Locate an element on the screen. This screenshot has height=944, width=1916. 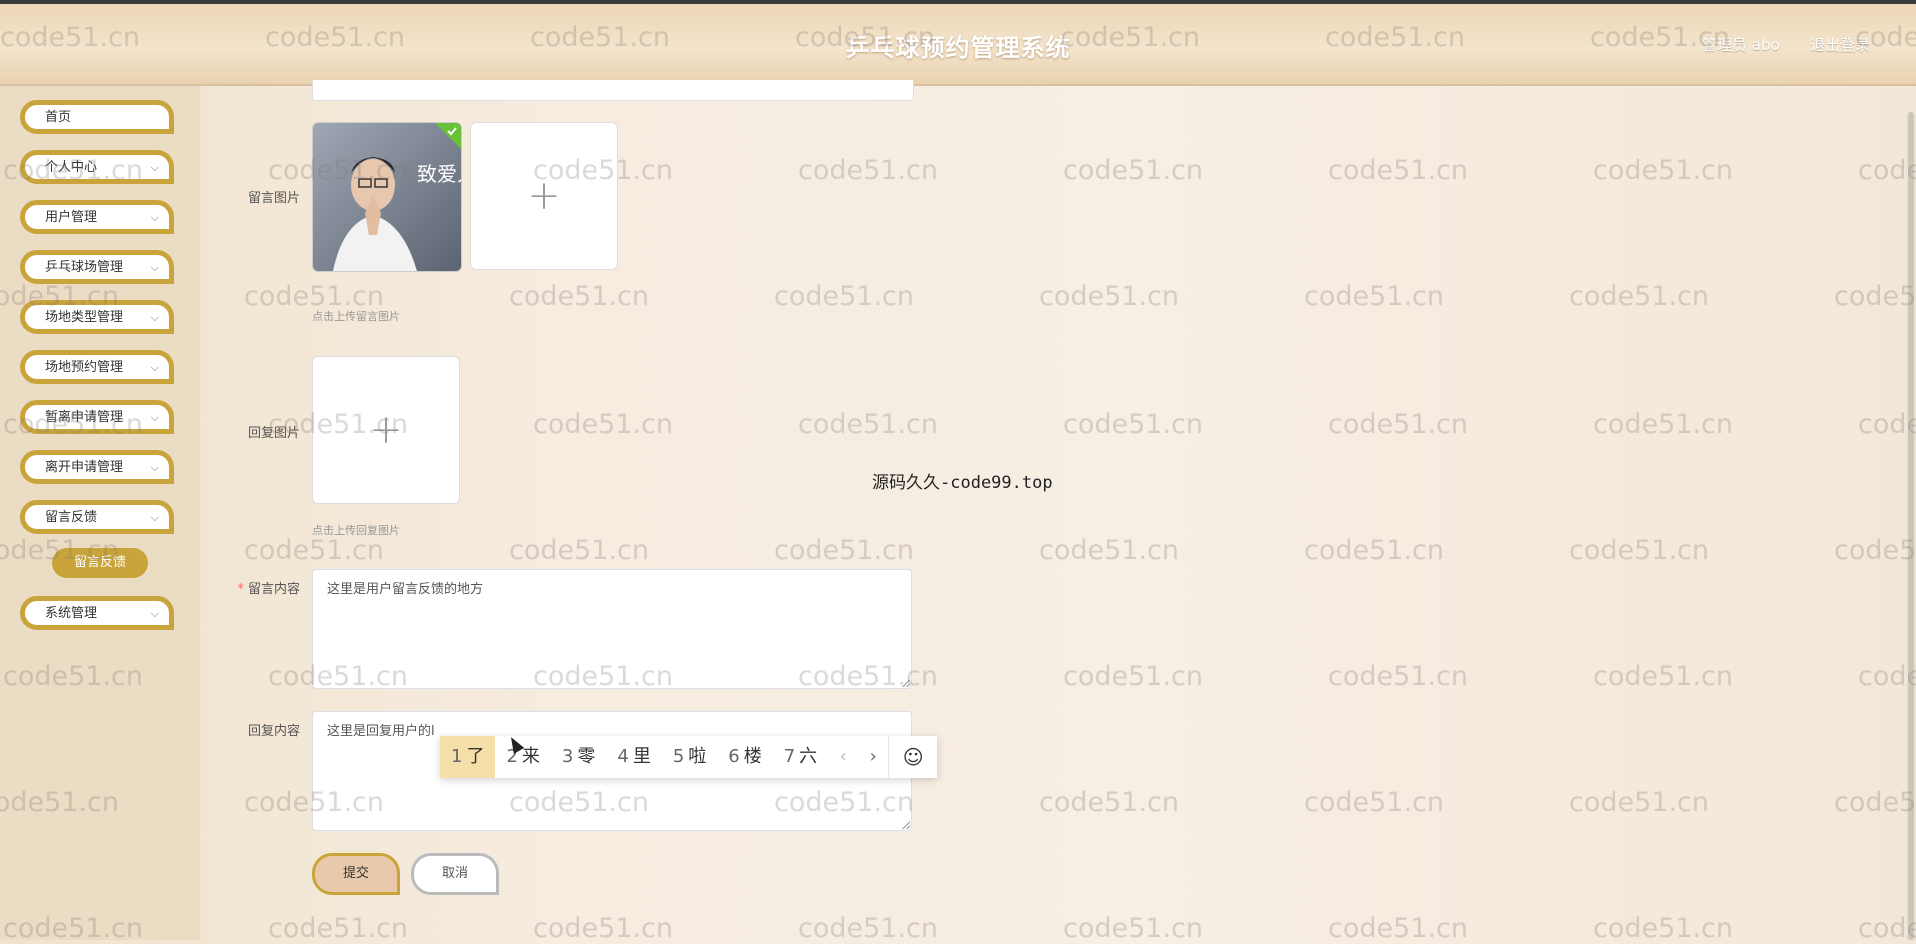
content-label: * 留言内容 is located at coordinates (150, 587).